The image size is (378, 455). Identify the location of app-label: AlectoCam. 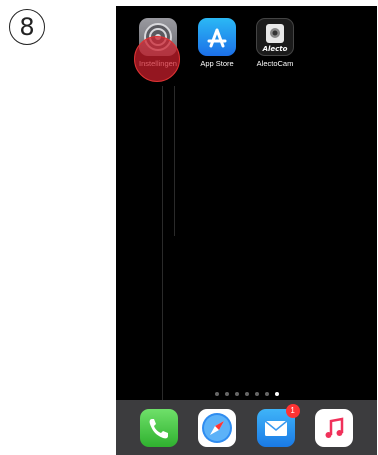
(275, 63).